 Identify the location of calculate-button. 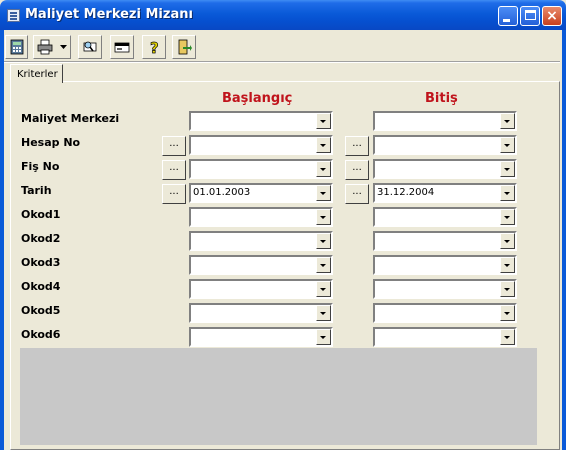
(16, 47).